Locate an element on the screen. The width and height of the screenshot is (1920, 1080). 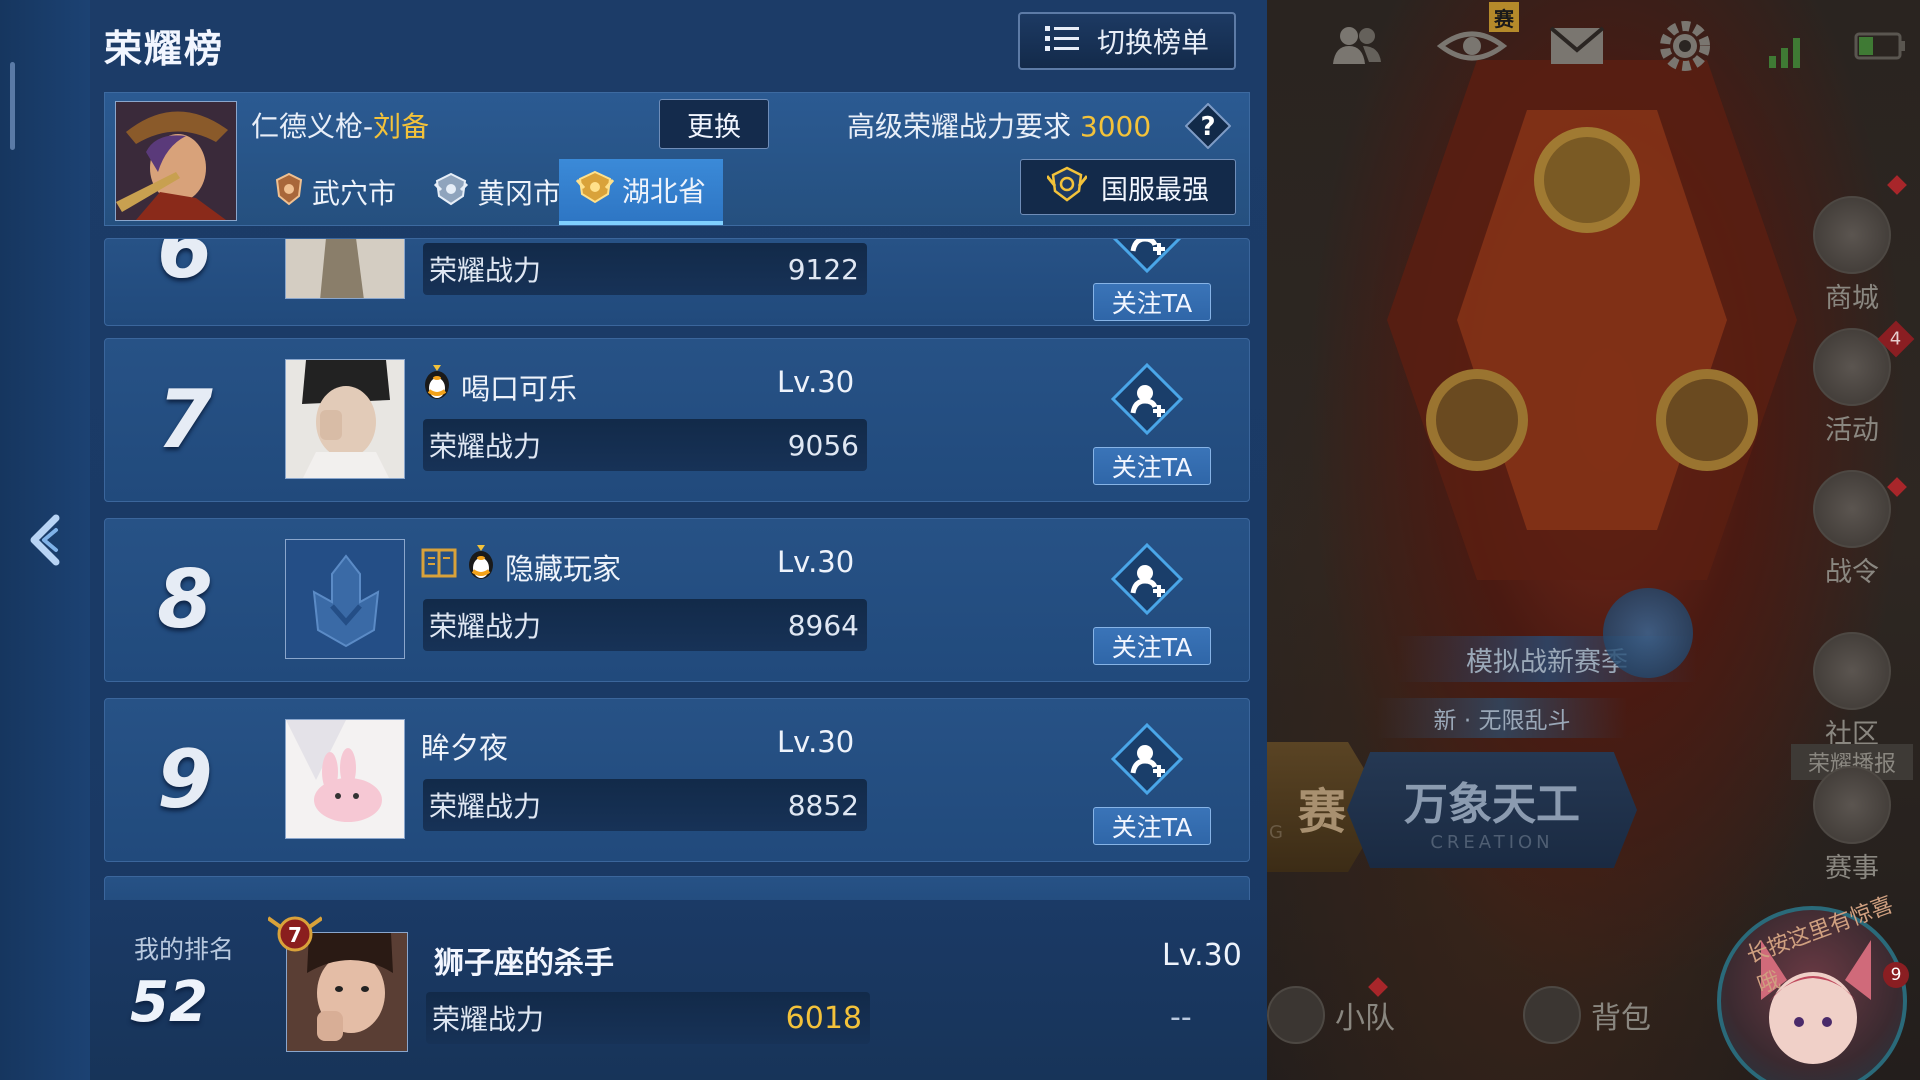
scroll-indicator is located at coordinates (12, 106).